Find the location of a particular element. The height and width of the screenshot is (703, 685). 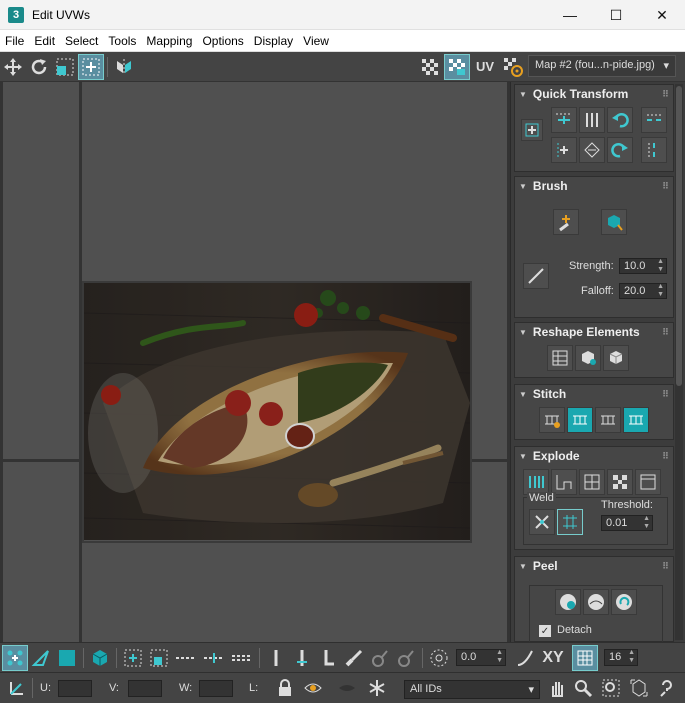

detach-checkbox: ✓ is located at coordinates (545, 631).